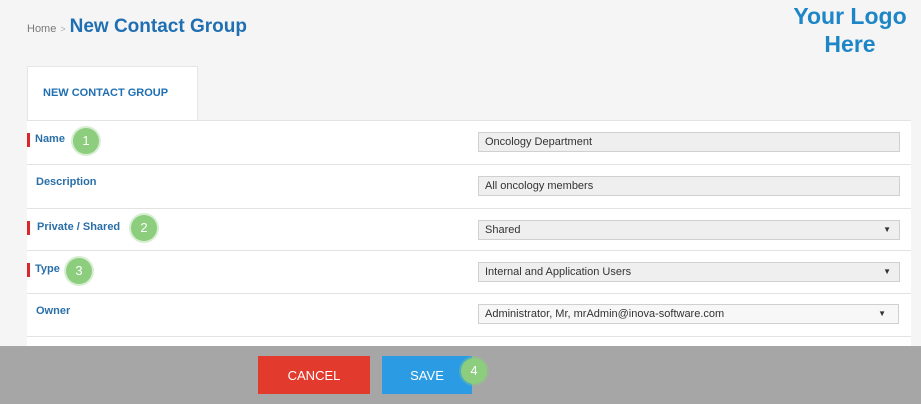 This screenshot has width=921, height=404. I want to click on page-title: New Contact Group, so click(158, 26).